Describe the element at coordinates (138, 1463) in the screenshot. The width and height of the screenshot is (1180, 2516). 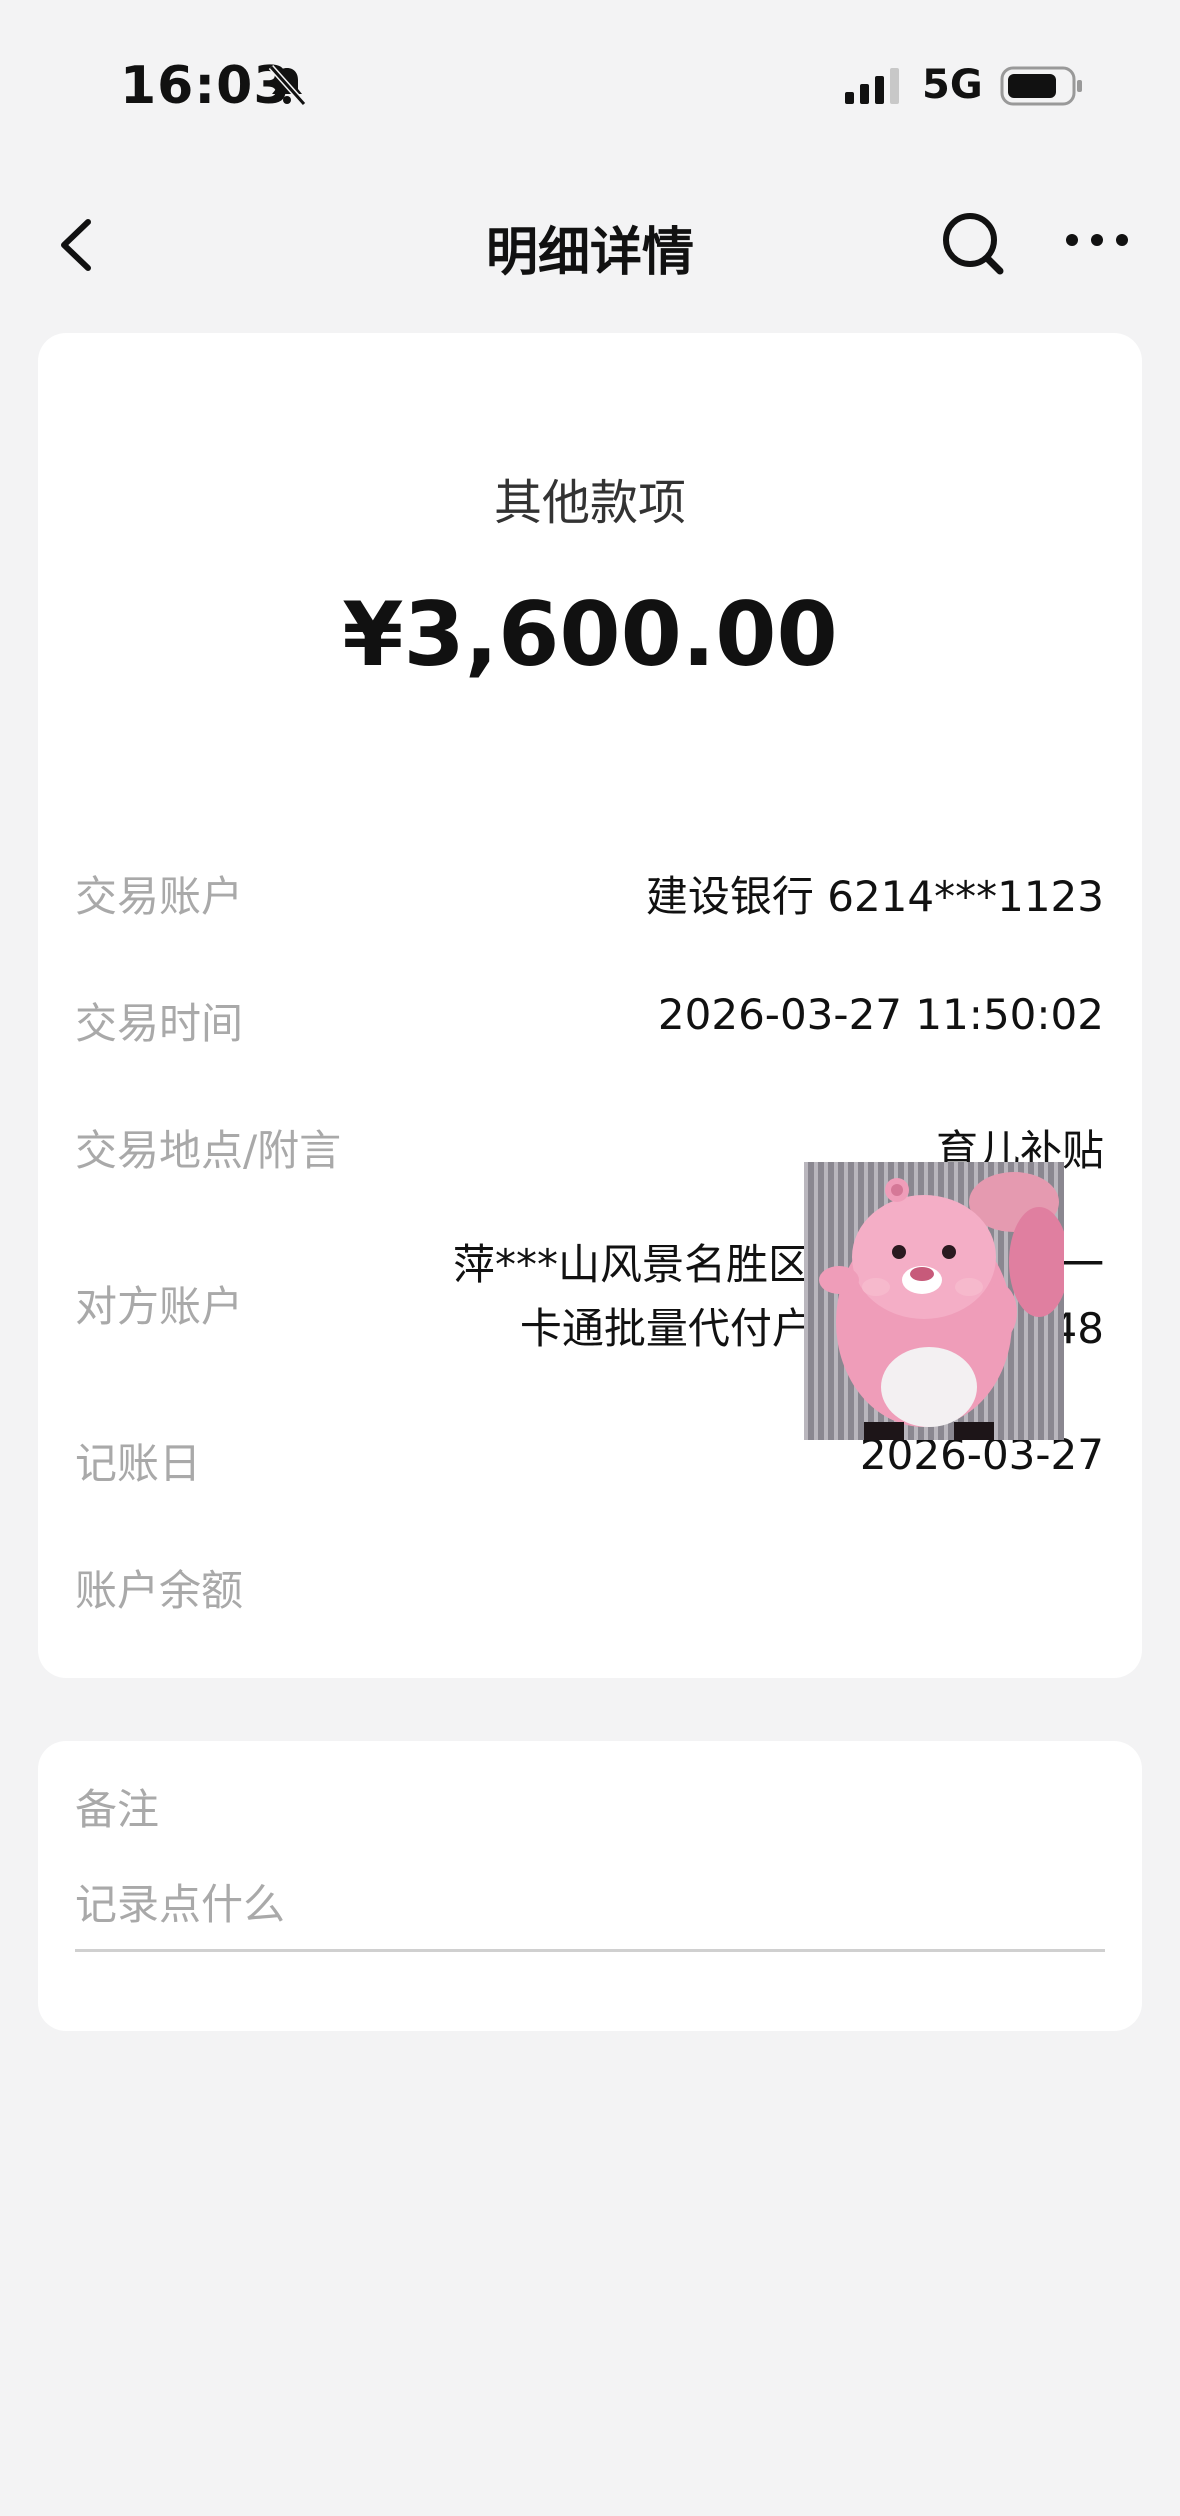
I see `posting-date-label: 记账日` at that location.